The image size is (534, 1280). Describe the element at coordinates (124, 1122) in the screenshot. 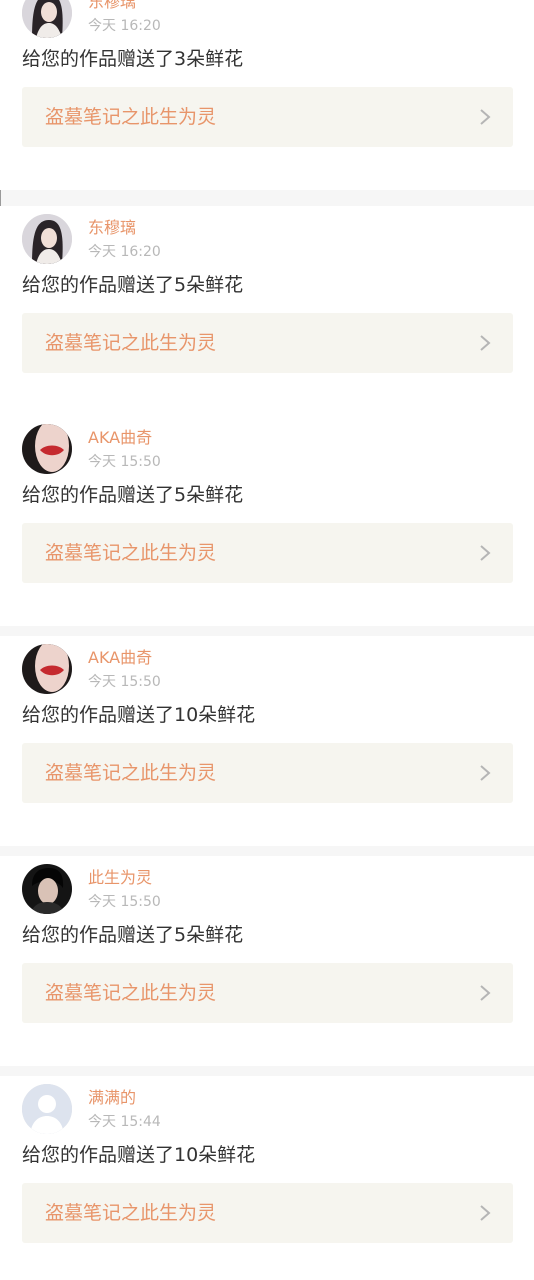

I see `timestamp: 今天 15:44` at that location.